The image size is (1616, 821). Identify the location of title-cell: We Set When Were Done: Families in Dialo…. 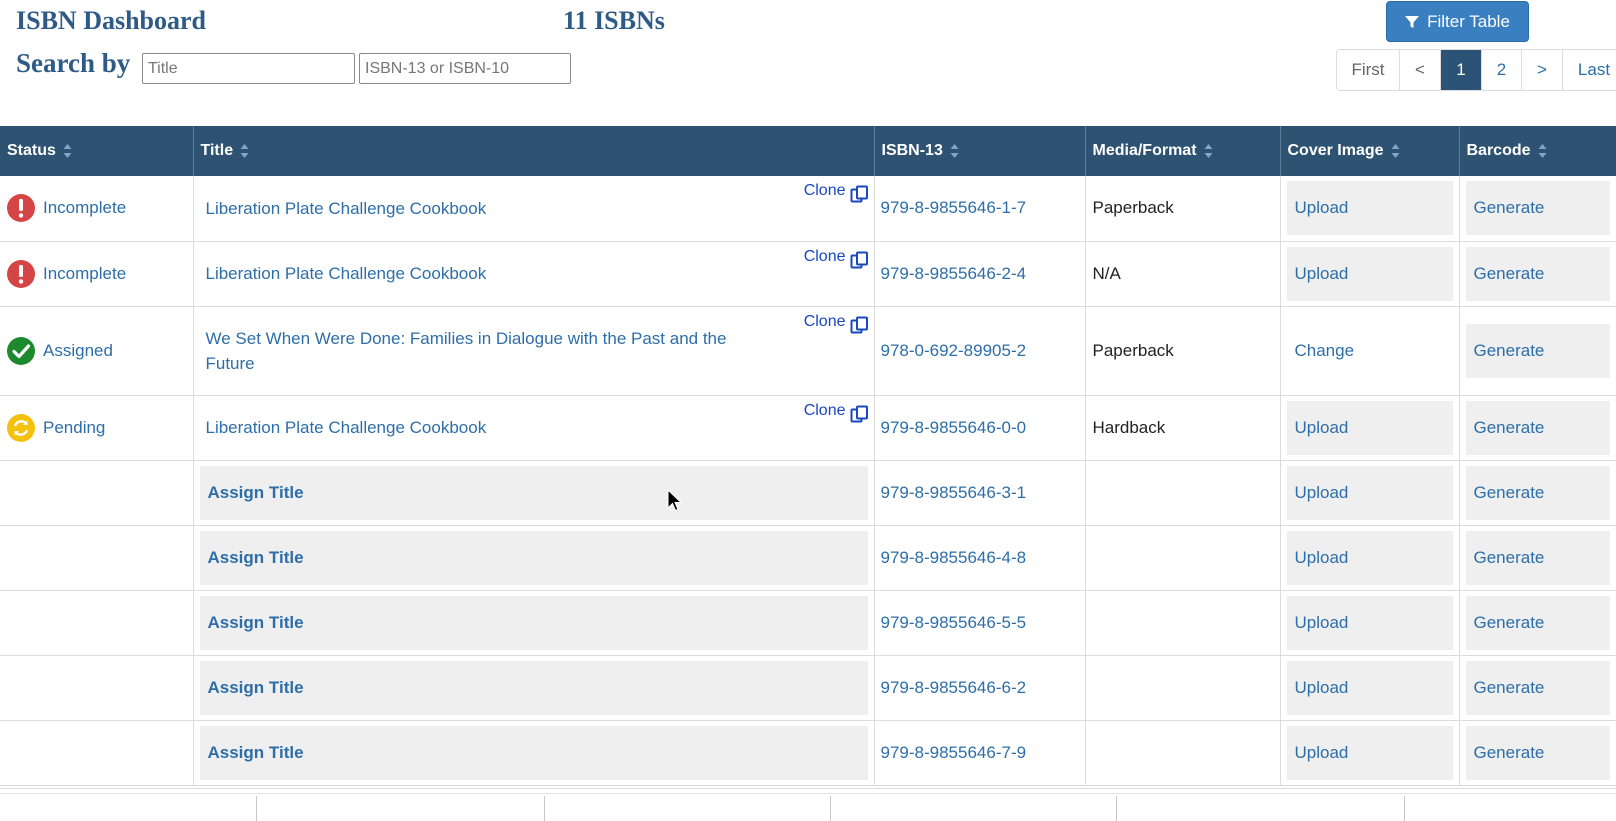
(534, 351).